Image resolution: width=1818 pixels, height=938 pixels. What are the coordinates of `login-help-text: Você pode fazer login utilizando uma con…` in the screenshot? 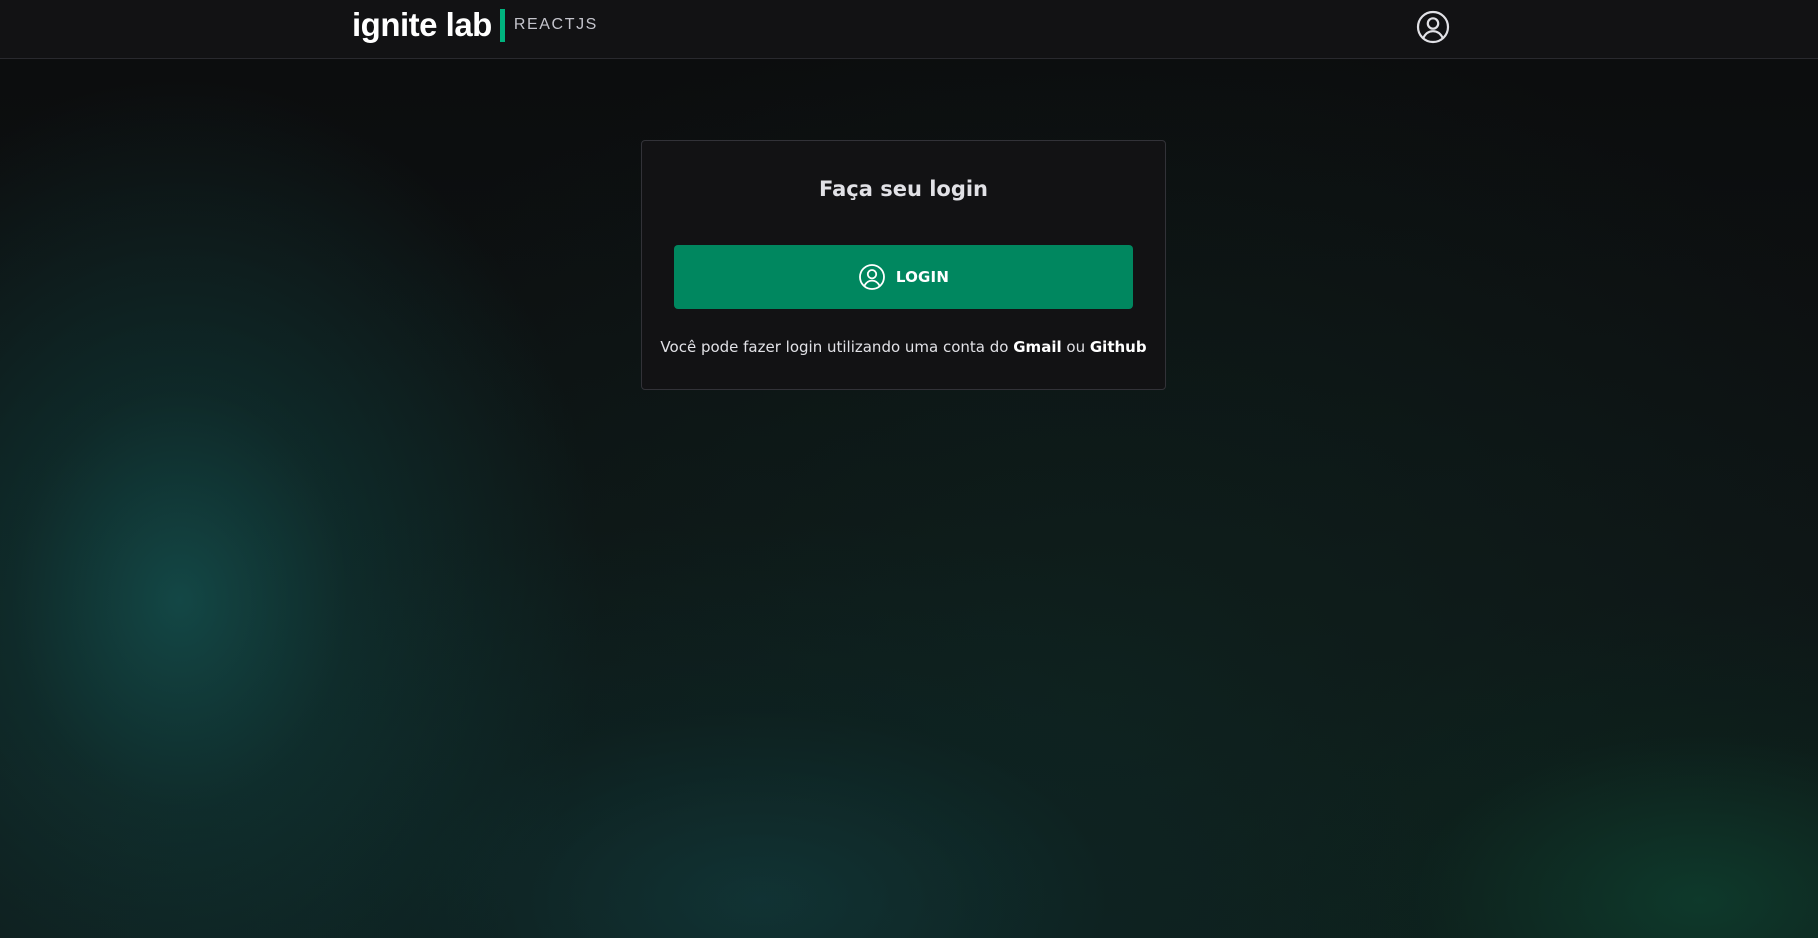 It's located at (903, 347).